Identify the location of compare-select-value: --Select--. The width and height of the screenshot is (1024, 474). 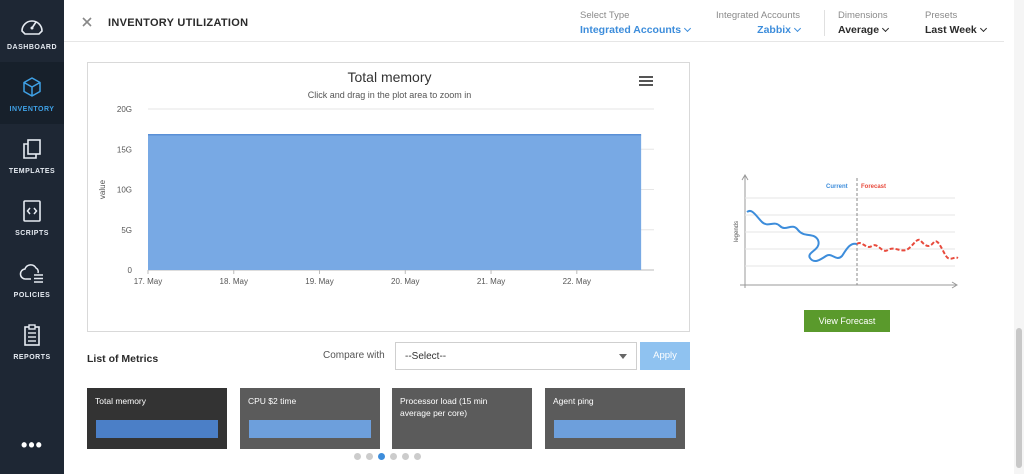
(426, 356).